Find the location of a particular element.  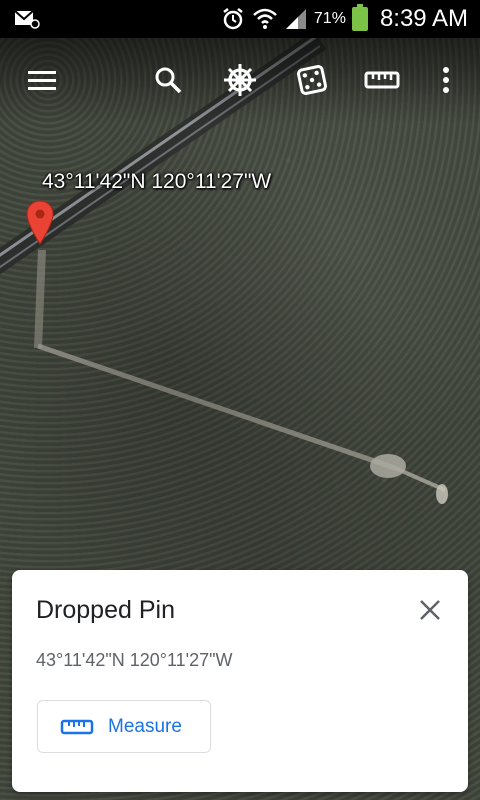

menu-icon is located at coordinates (42, 80).